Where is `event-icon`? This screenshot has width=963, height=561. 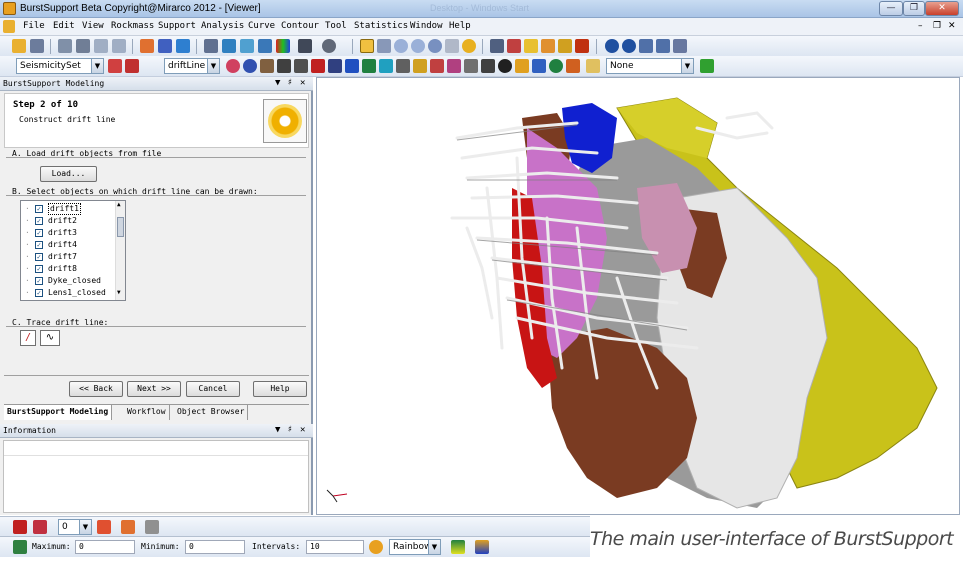 event-icon is located at coordinates (505, 66).